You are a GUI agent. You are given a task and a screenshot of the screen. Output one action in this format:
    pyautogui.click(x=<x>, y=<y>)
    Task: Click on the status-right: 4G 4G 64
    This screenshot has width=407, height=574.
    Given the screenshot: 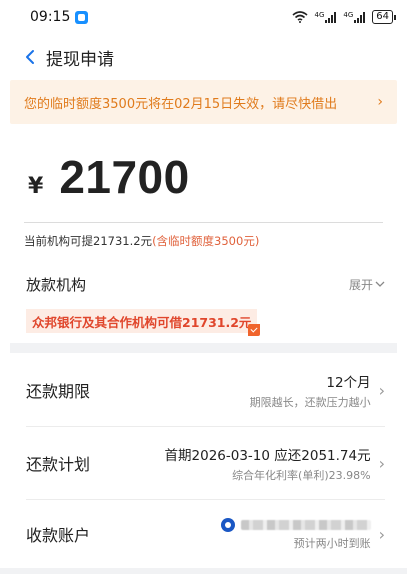 What is the action you would take?
    pyautogui.click(x=344, y=17)
    